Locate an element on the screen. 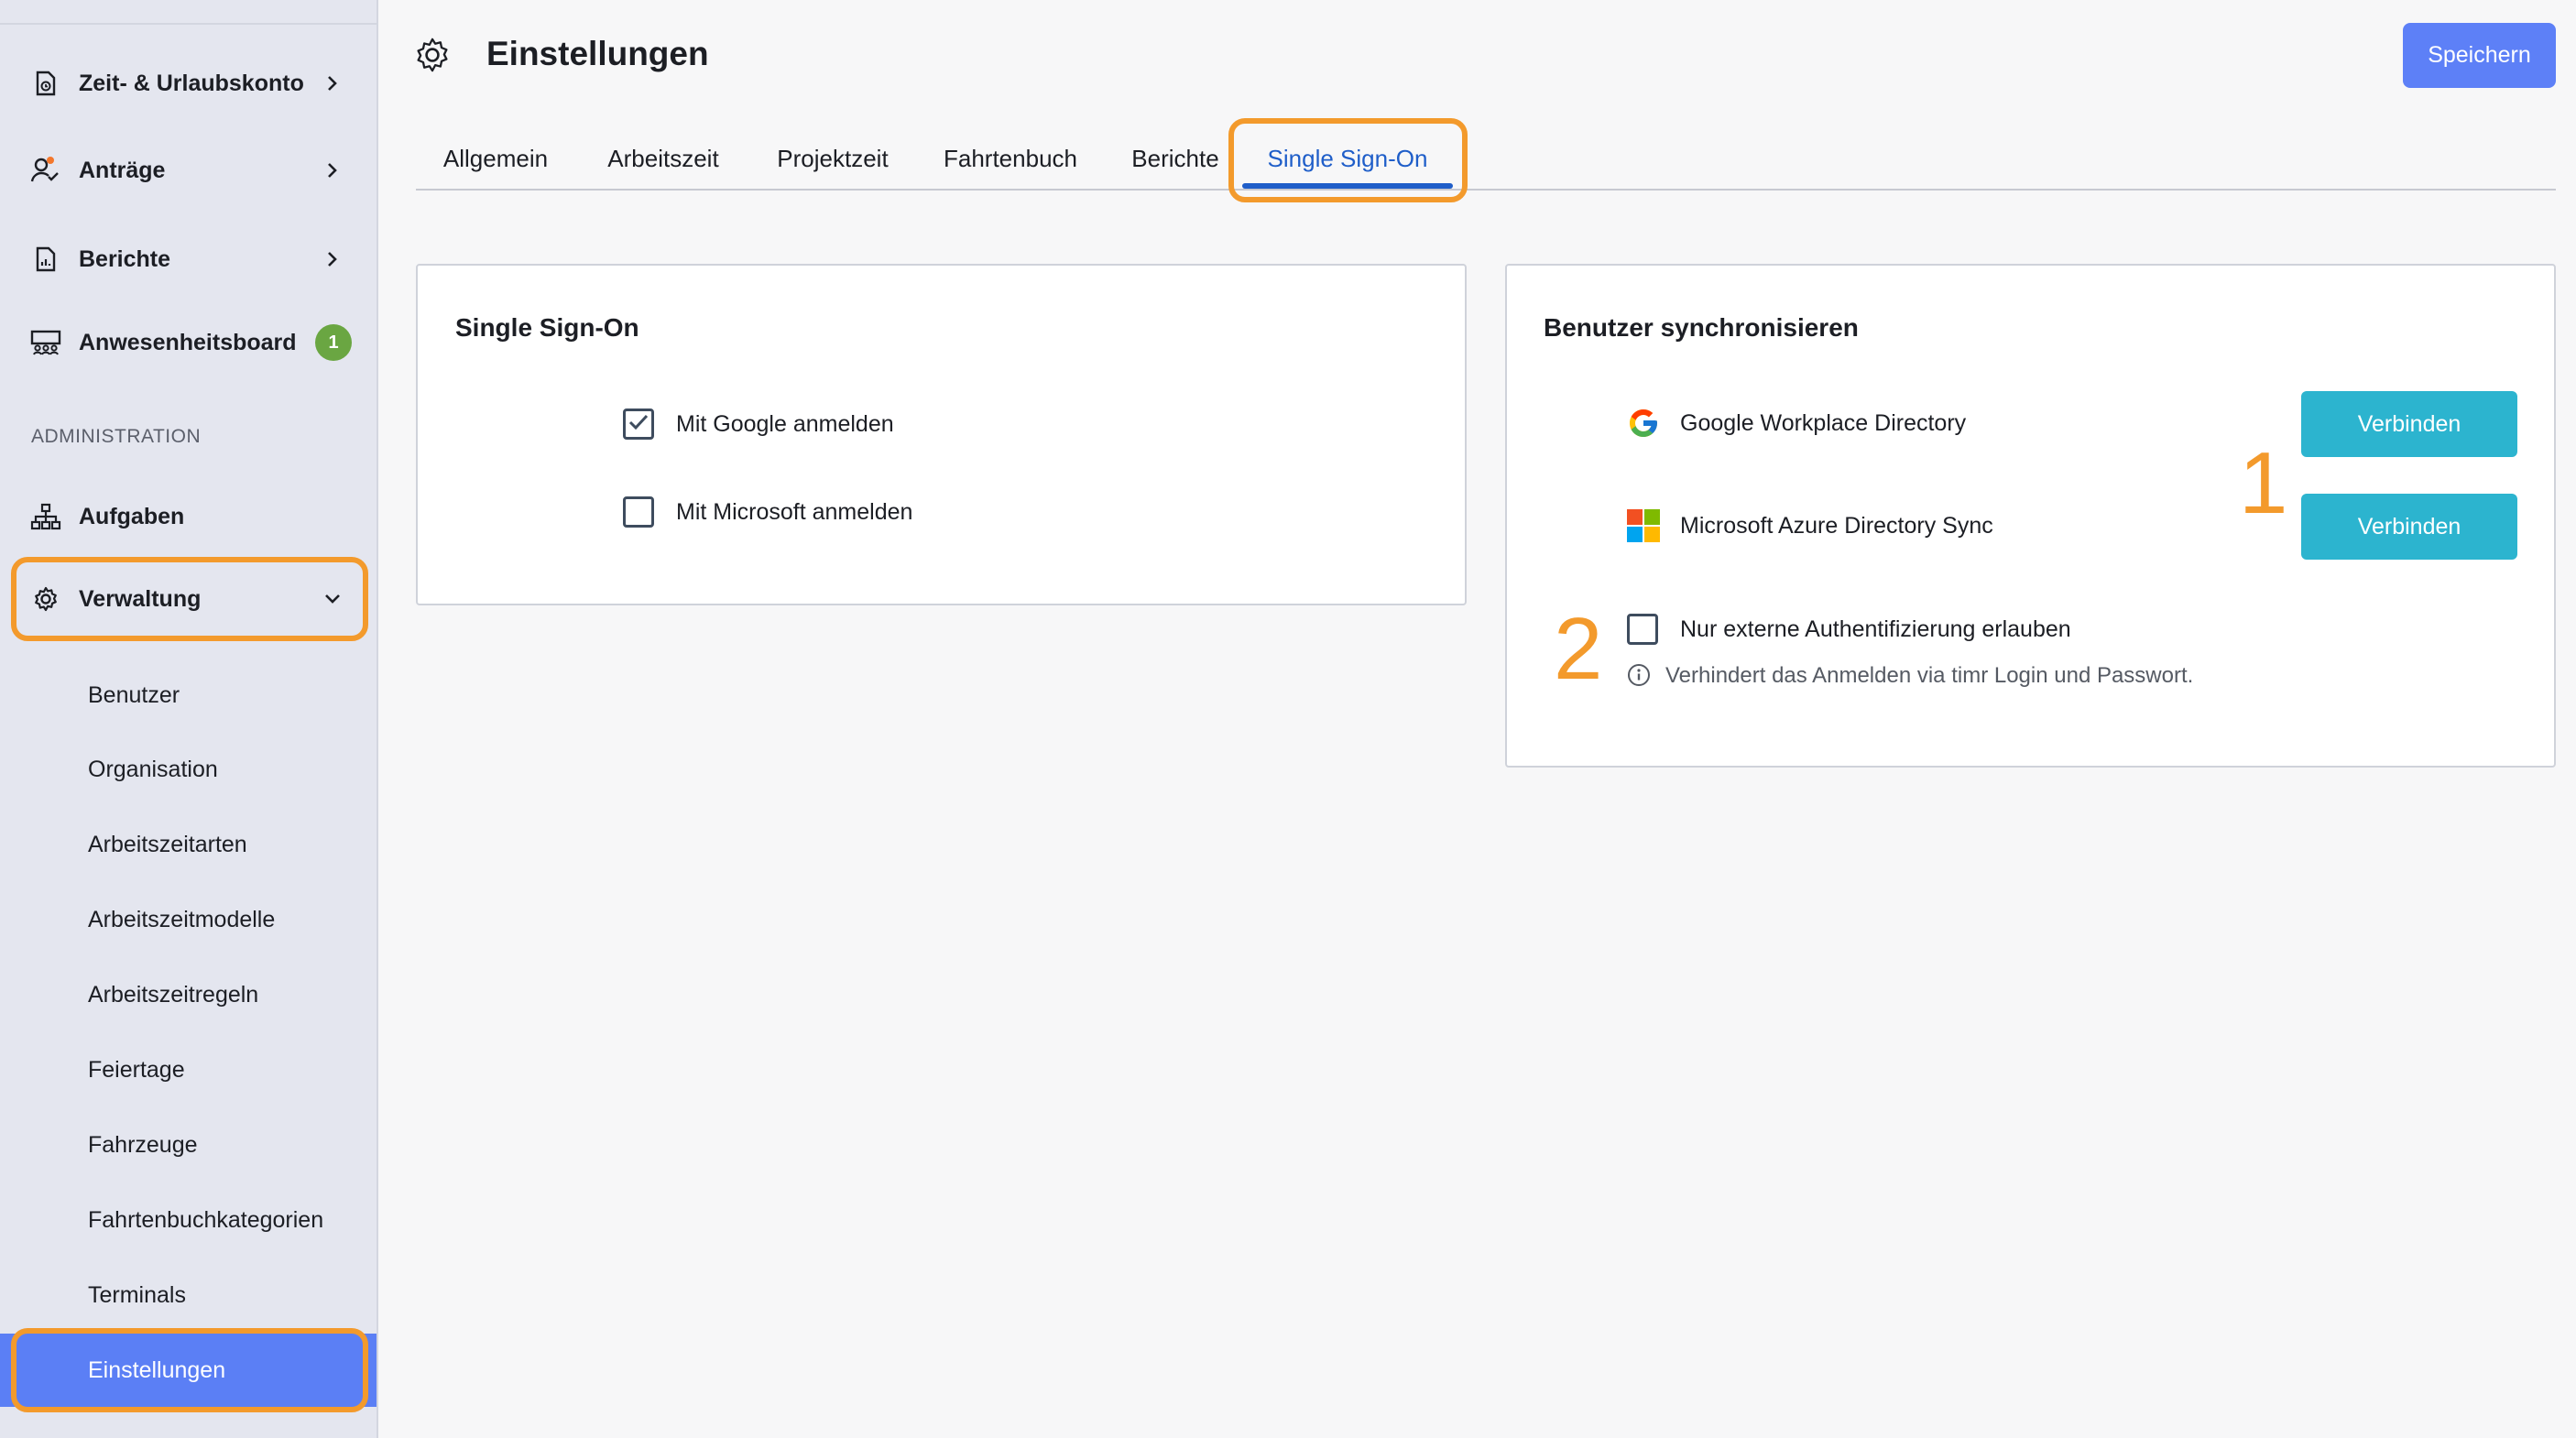 Image resolution: width=2576 pixels, height=1438 pixels. microsoft-login-checkbox is located at coordinates (639, 512).